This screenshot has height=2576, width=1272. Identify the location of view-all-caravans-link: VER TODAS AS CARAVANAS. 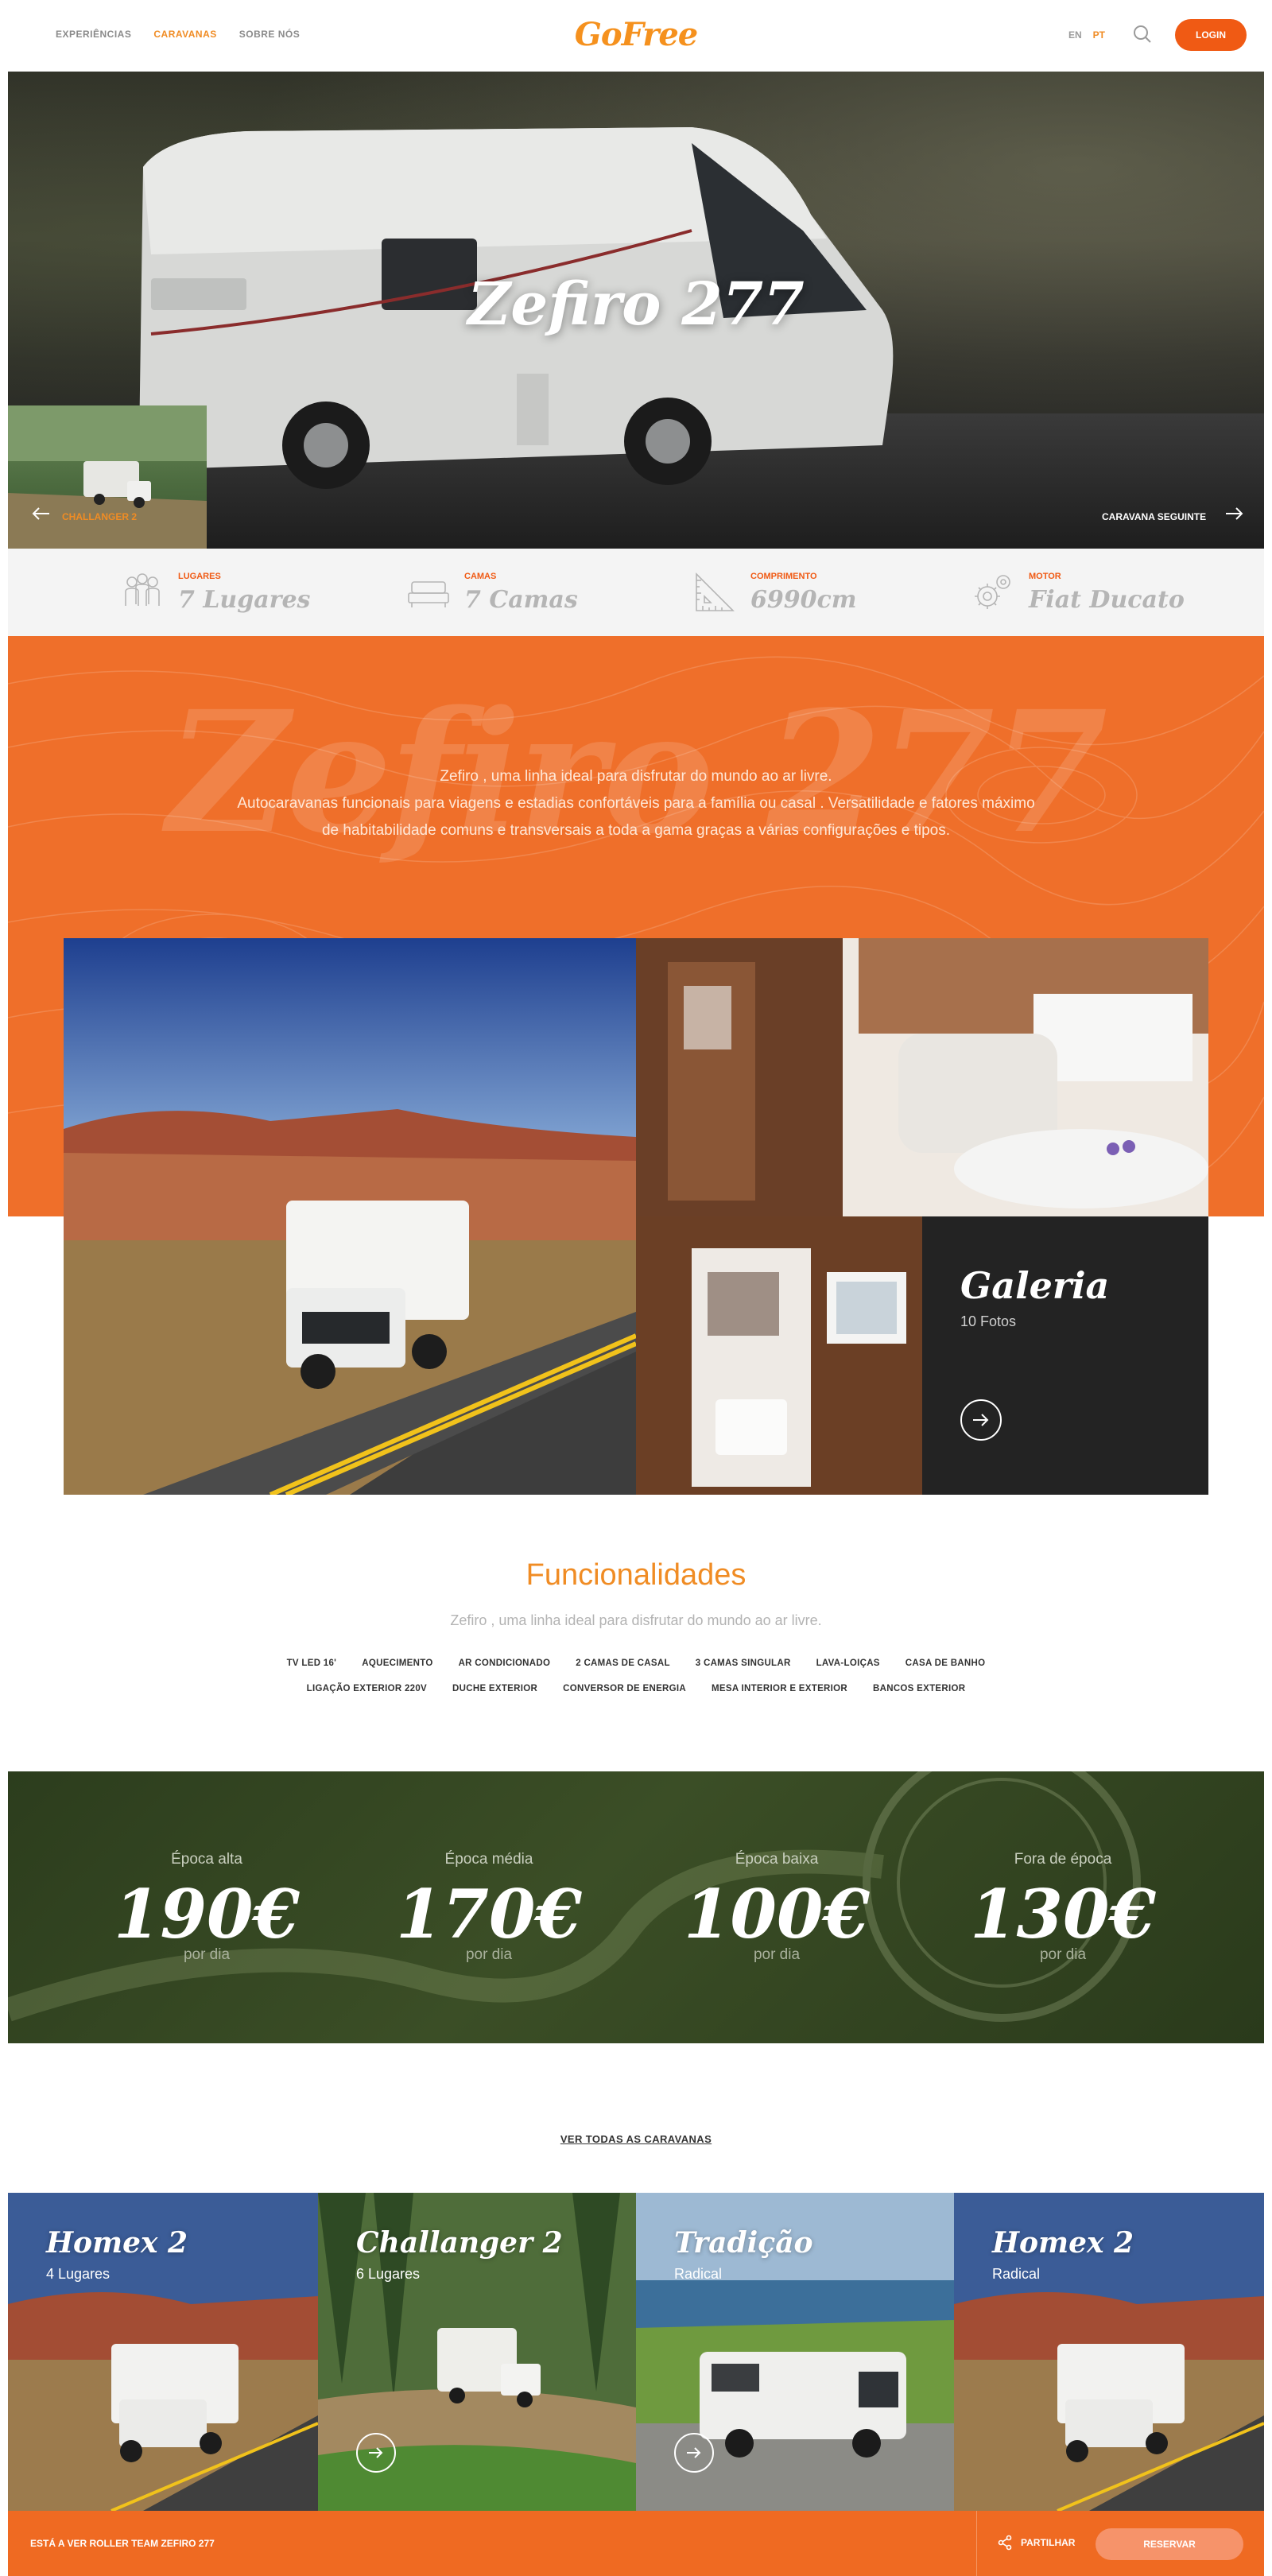
(636, 2139).